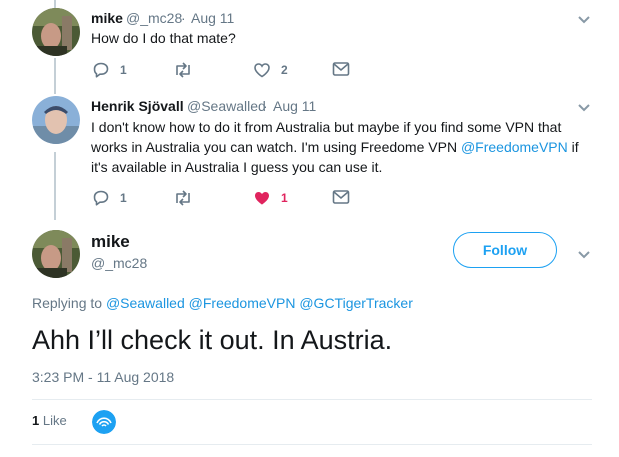 Image resolution: width=619 pixels, height=457 pixels. I want to click on heart-icon, so click(262, 70).